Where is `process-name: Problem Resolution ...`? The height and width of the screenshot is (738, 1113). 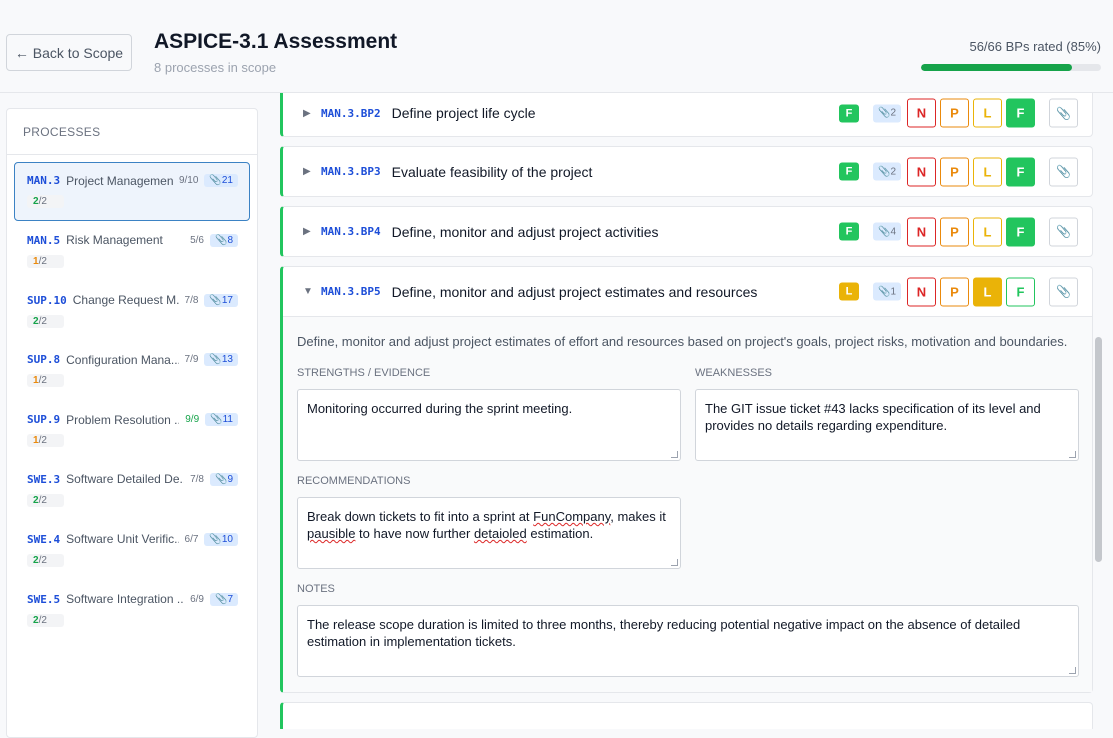 process-name: Problem Resolution ... is located at coordinates (123, 419).